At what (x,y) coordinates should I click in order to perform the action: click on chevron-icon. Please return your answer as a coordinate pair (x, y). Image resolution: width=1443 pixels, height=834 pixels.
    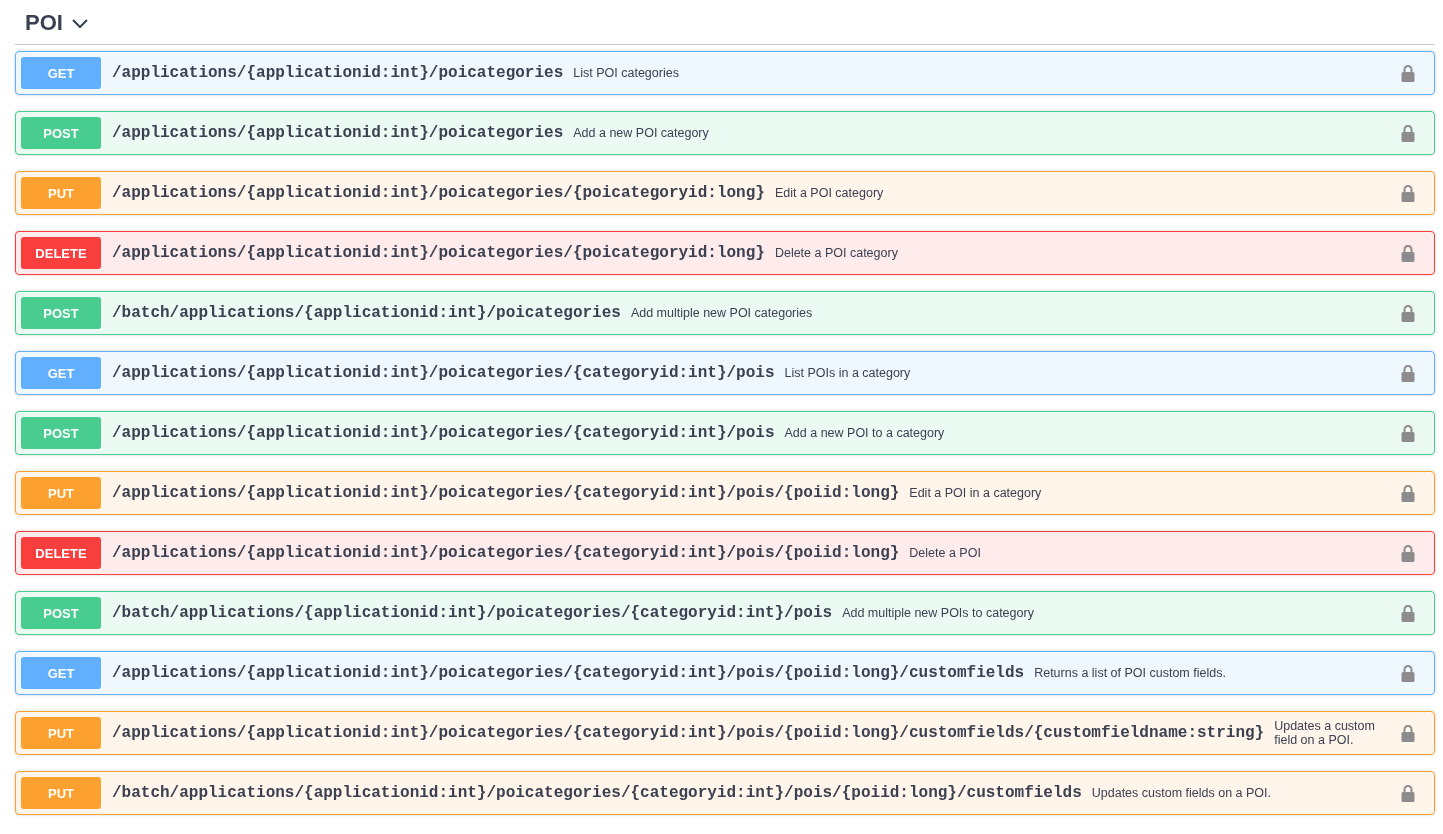
    Looking at the image, I should click on (79, 23).